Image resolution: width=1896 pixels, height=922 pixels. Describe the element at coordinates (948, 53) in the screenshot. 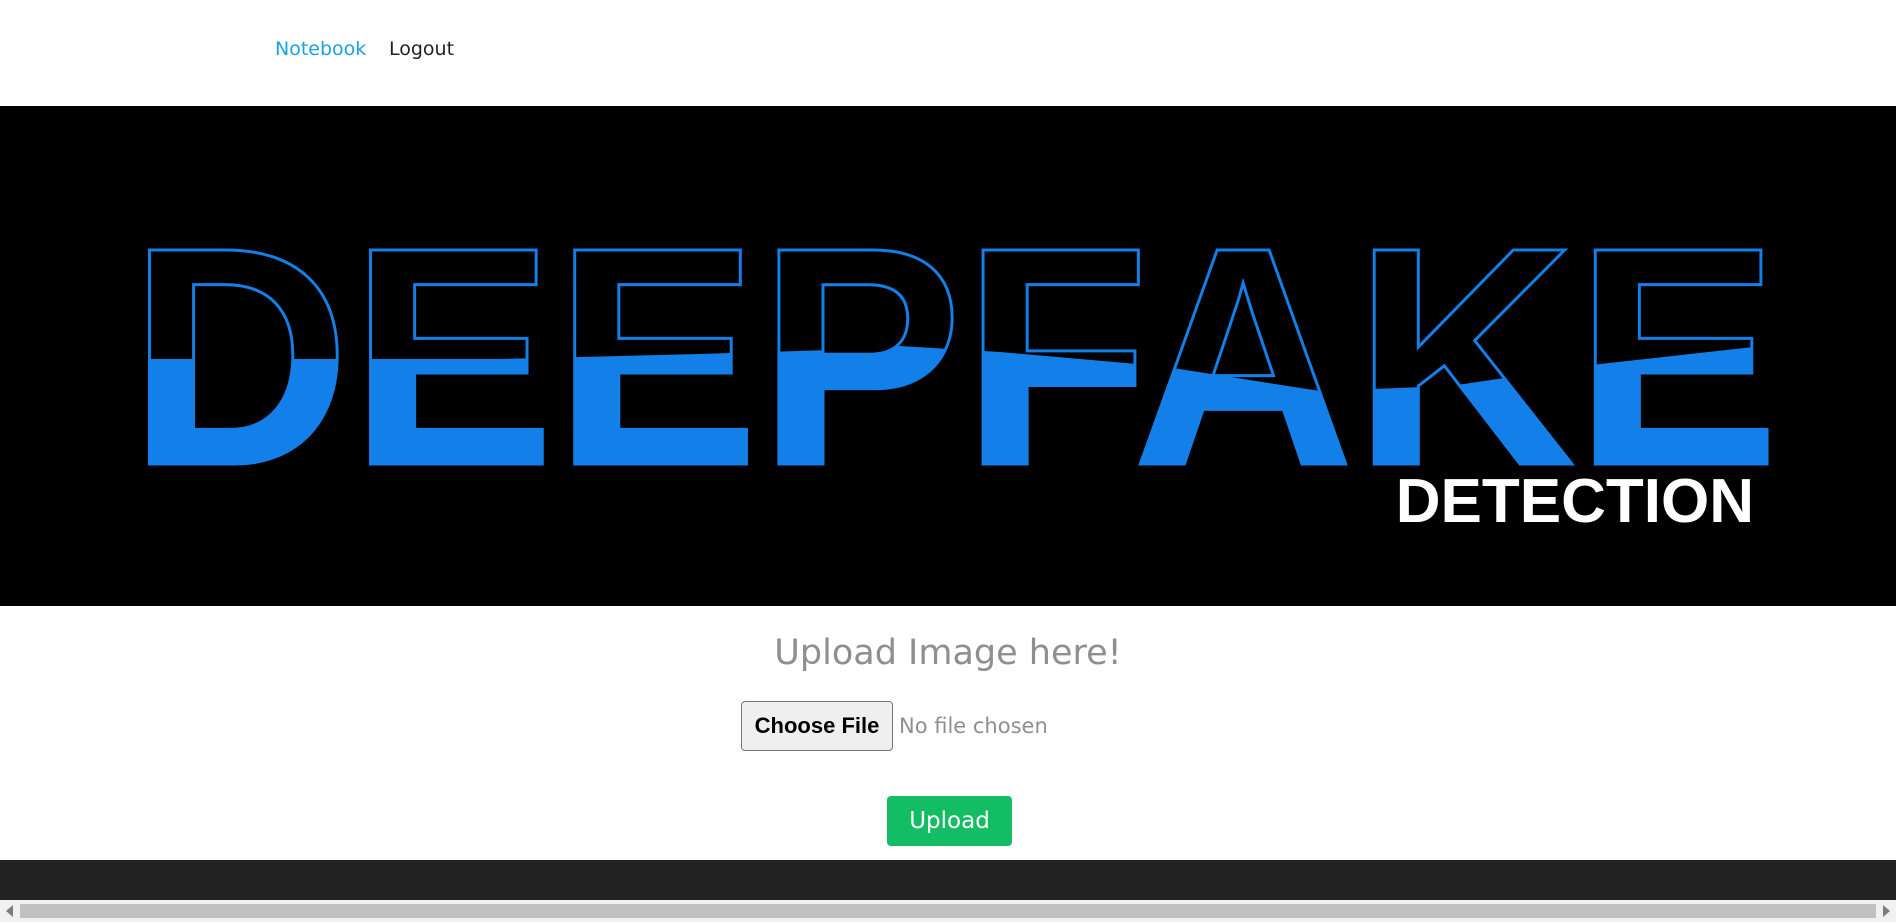

I see `top-navbar: Notebook Logout` at that location.